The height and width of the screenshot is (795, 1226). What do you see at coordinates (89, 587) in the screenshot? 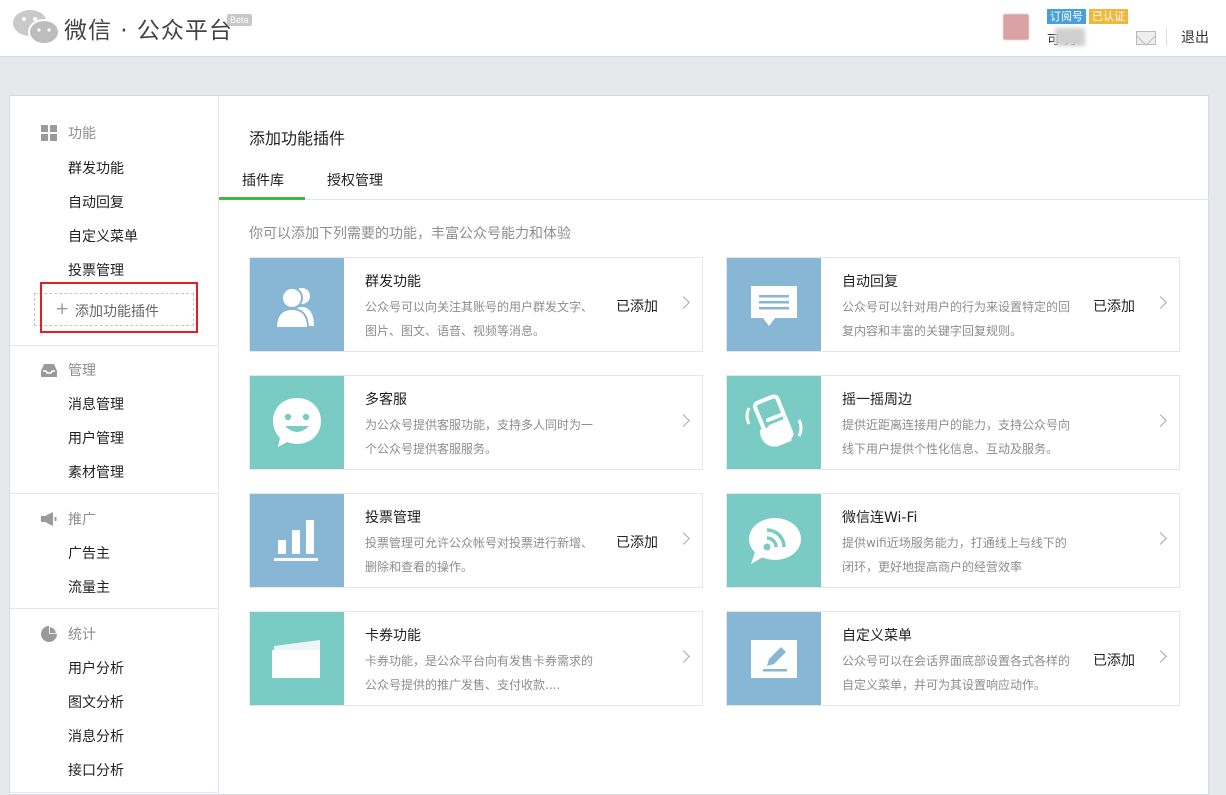
I see `sidebar-item-publisher: 流量主` at bounding box center [89, 587].